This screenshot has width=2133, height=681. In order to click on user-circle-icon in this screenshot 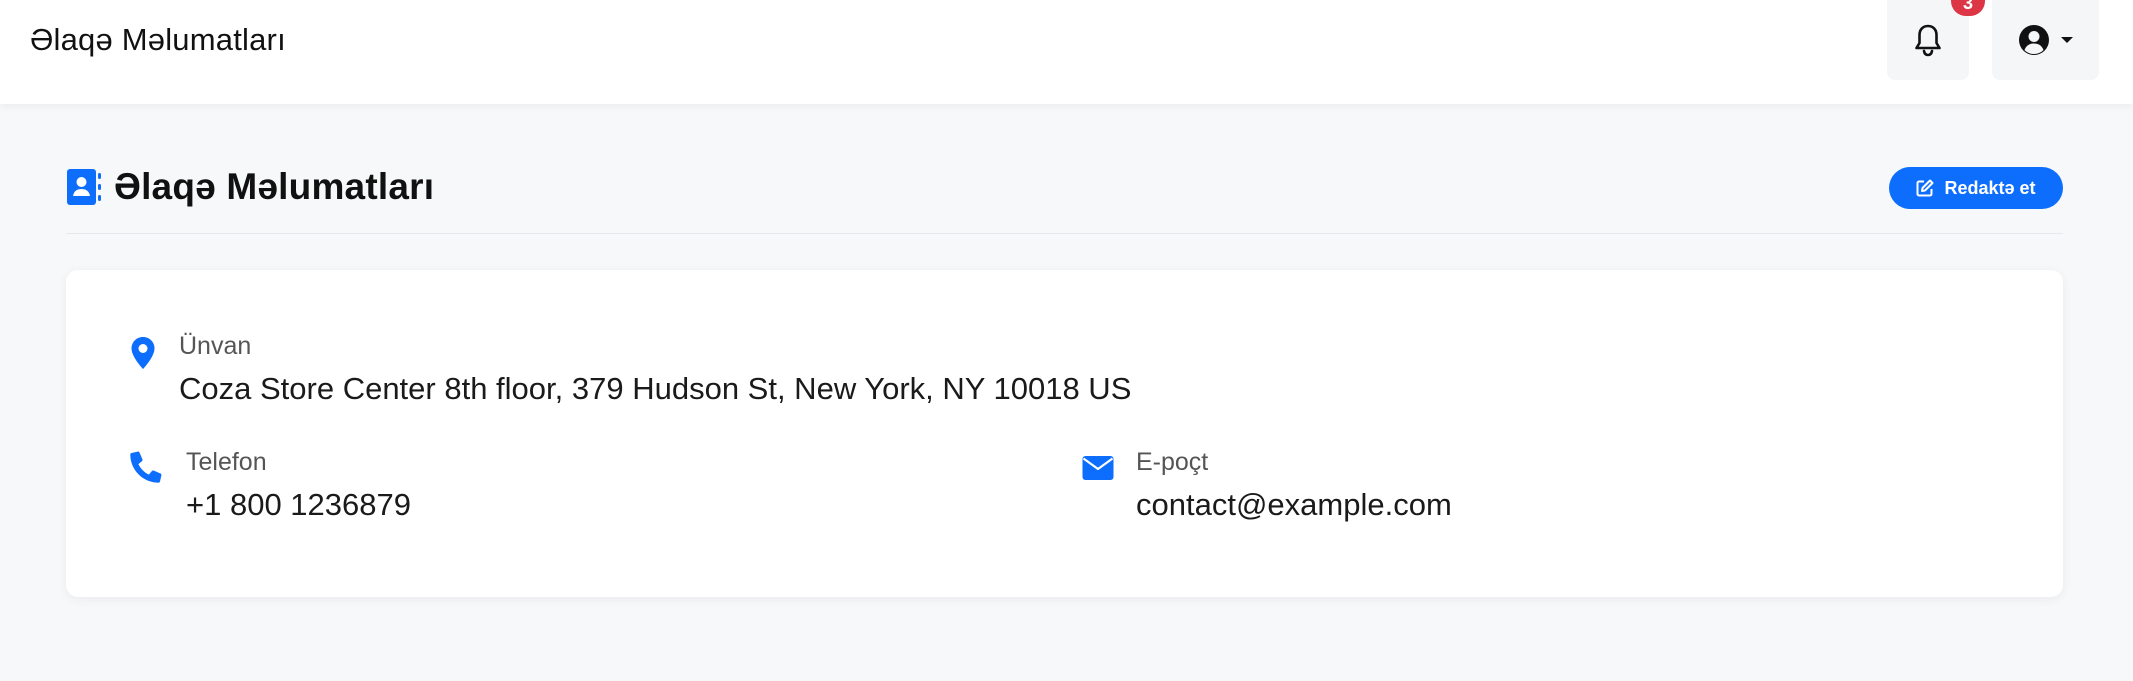, I will do `click(2033, 40)`.